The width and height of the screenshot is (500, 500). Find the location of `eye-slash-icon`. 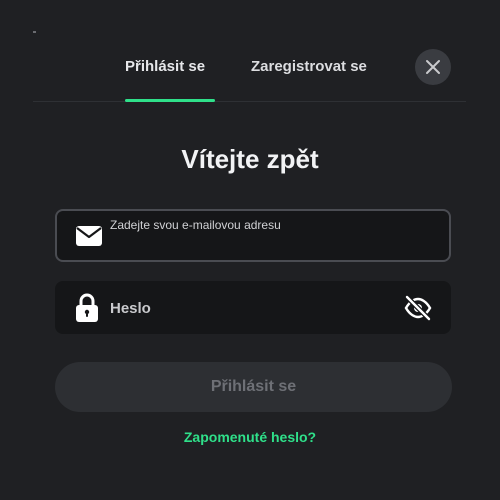

eye-slash-icon is located at coordinates (418, 307).